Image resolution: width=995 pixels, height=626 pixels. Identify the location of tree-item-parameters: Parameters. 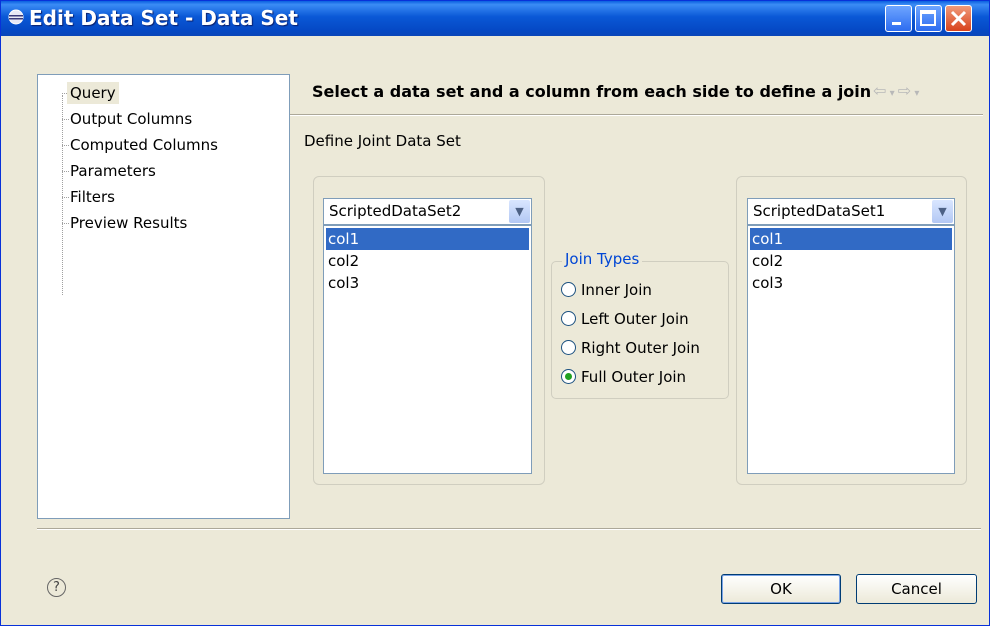
(113, 171).